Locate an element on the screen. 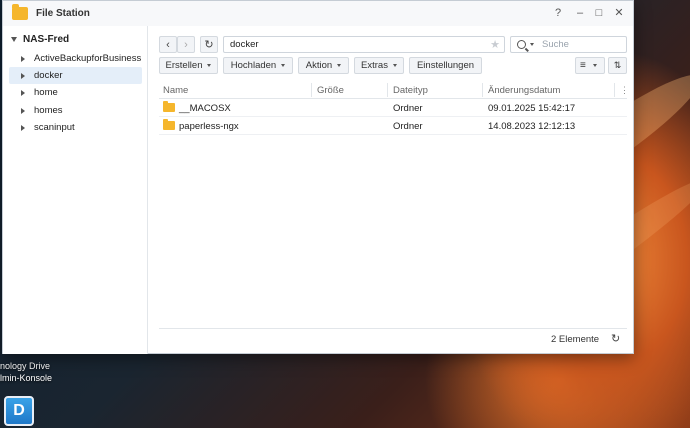 The height and width of the screenshot is (428, 690). tree-item-label: scaninput is located at coordinates (54, 127).